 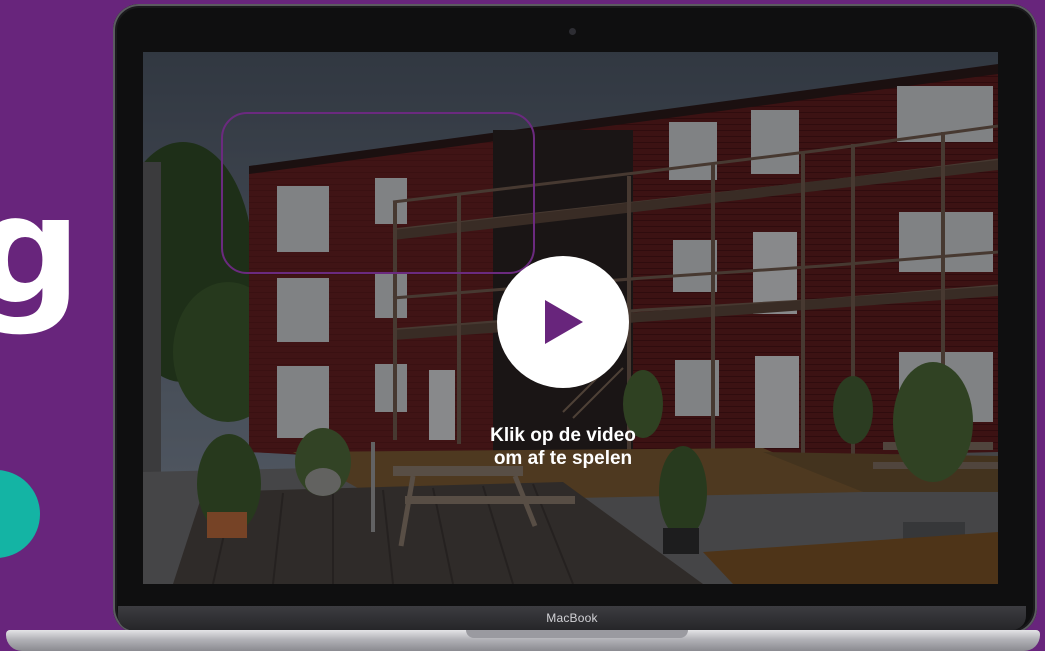 What do you see at coordinates (563, 458) in the screenshot?
I see `play-hint-line-2: om af te spelen` at bounding box center [563, 458].